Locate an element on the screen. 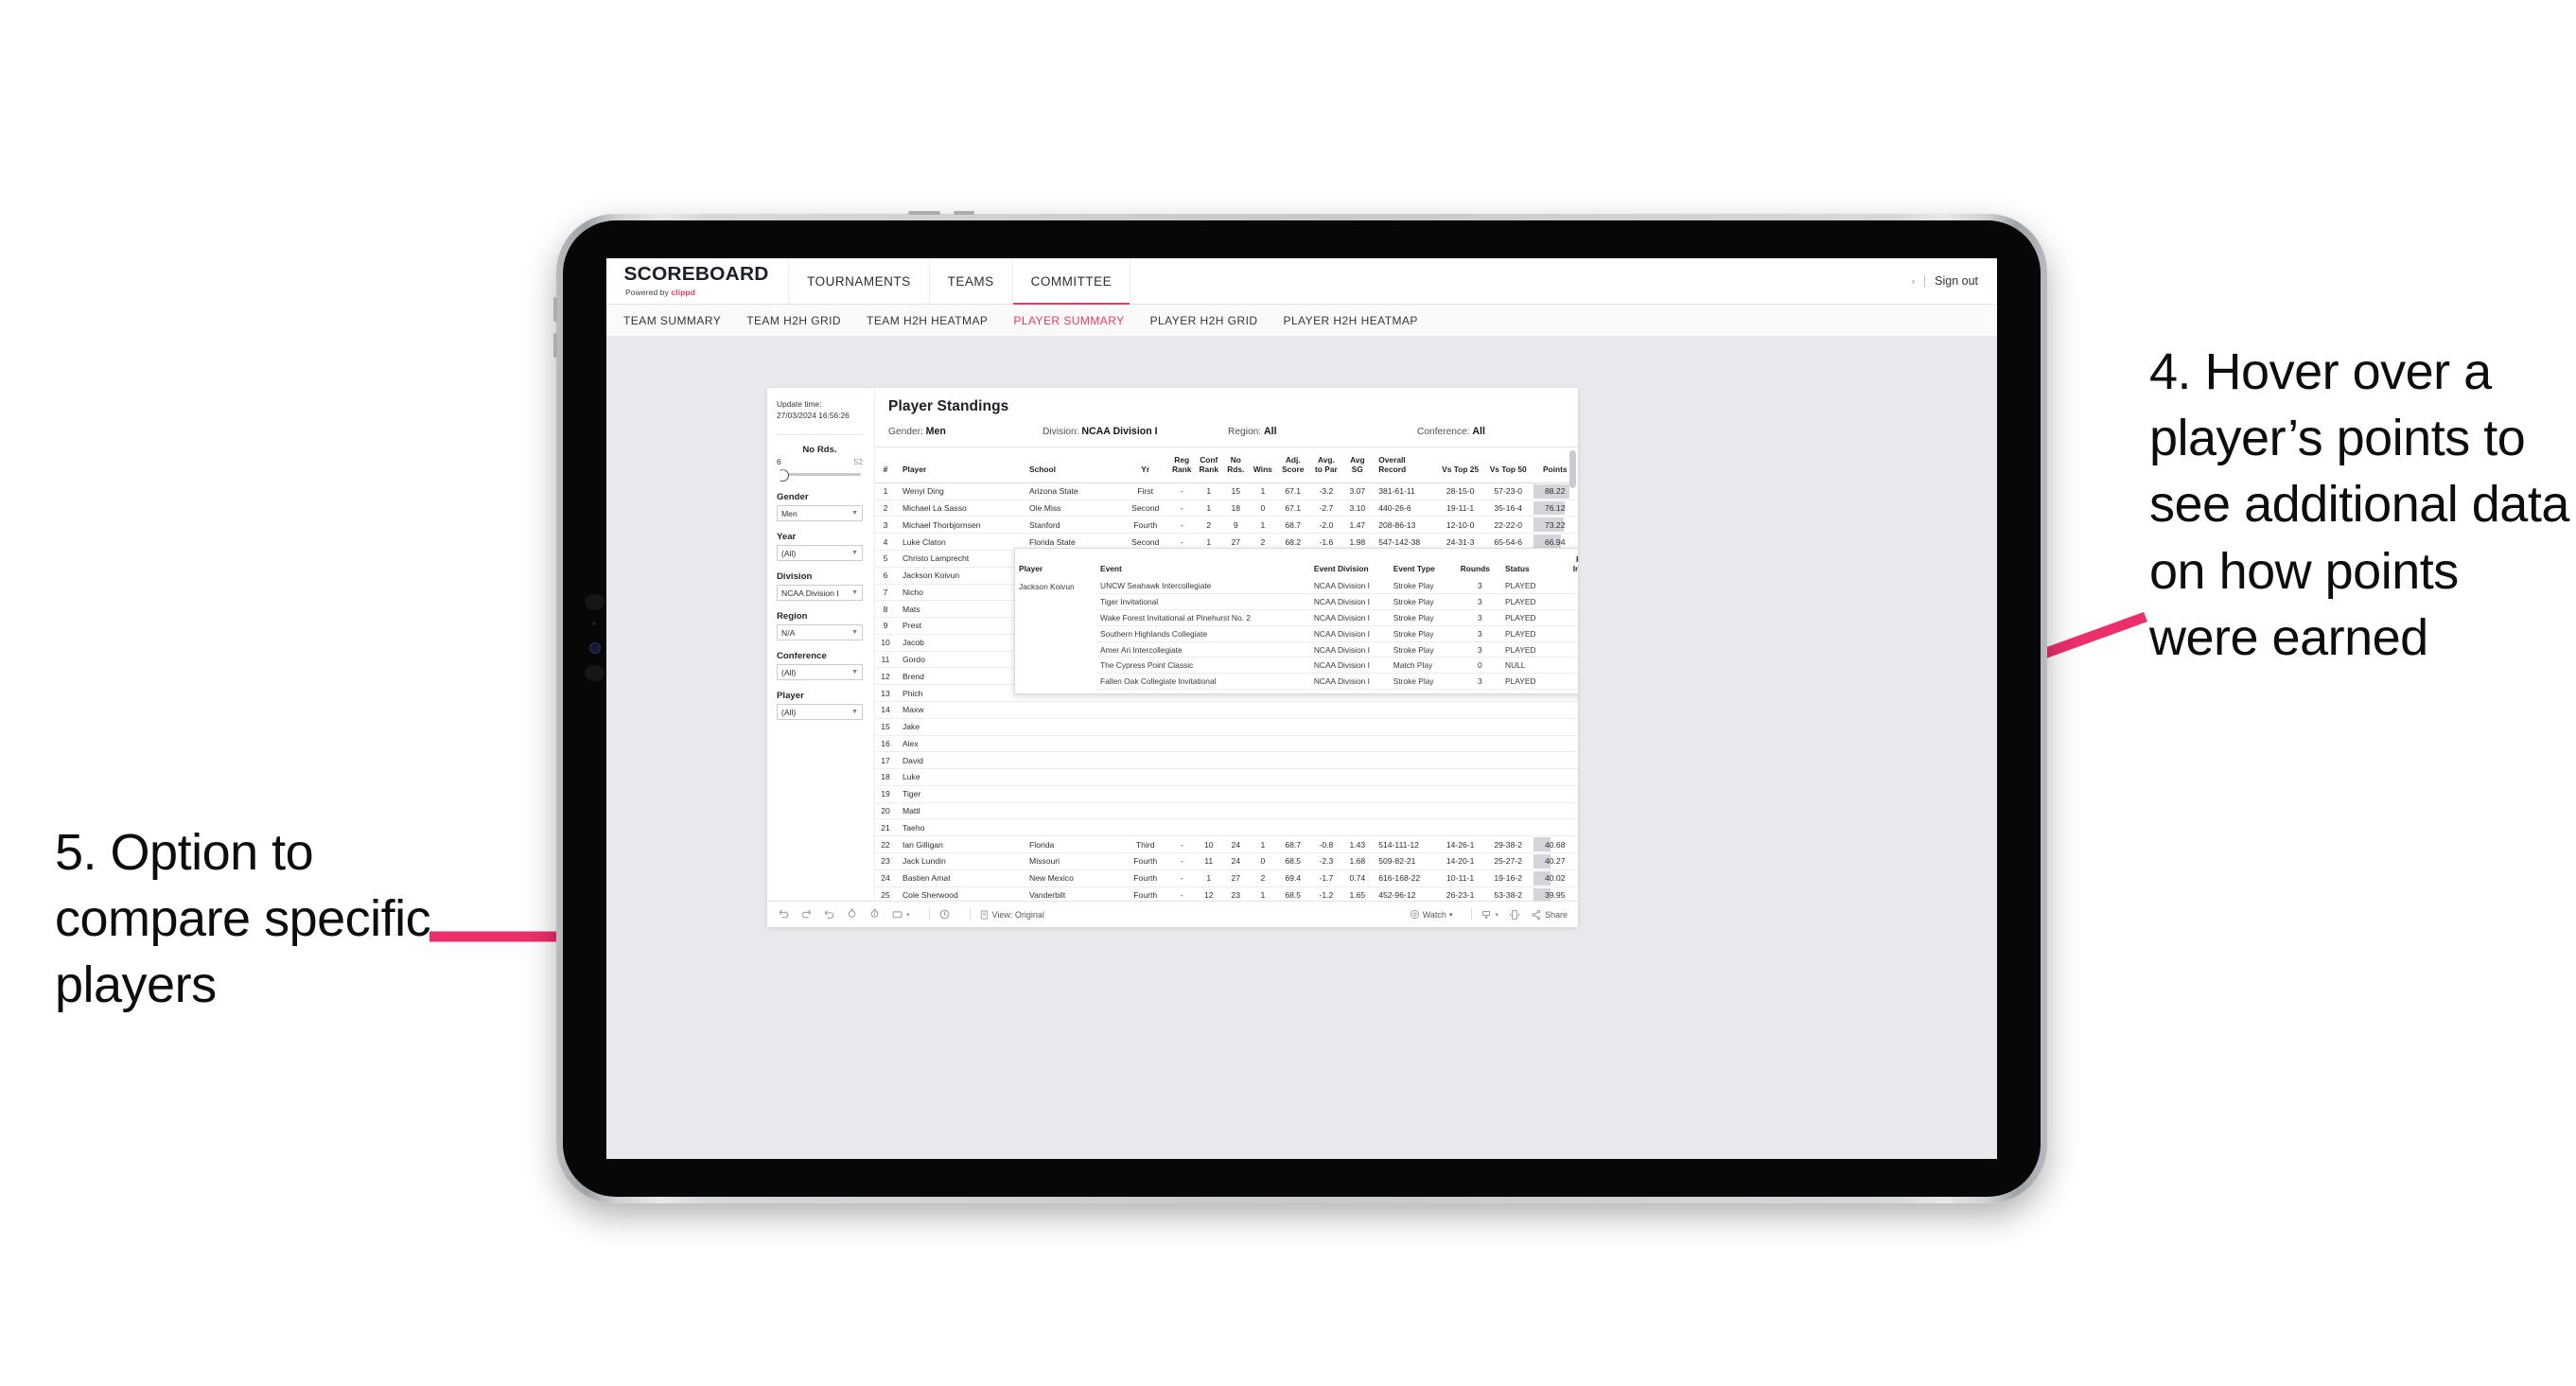  device-antenna-band is located at coordinates (964, 213).